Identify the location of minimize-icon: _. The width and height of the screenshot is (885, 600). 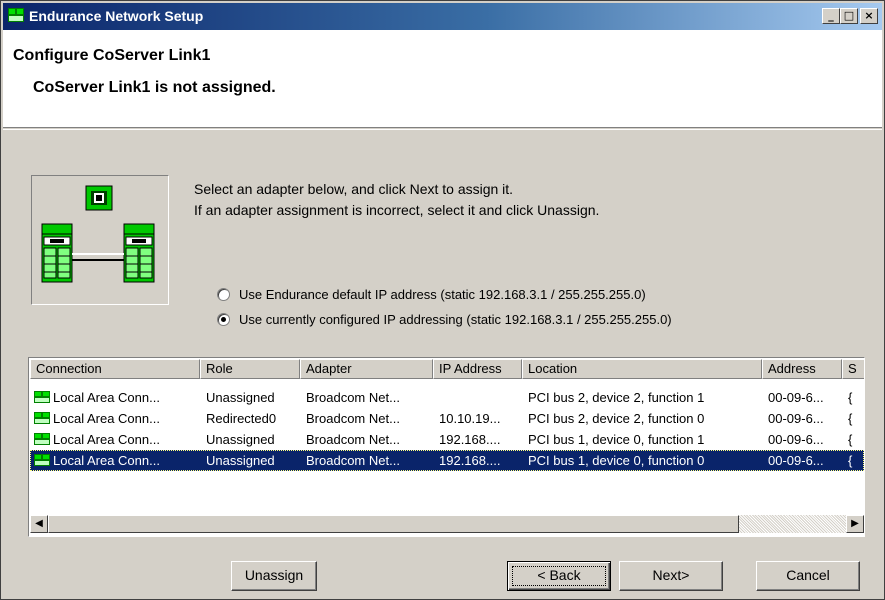
(831, 15).